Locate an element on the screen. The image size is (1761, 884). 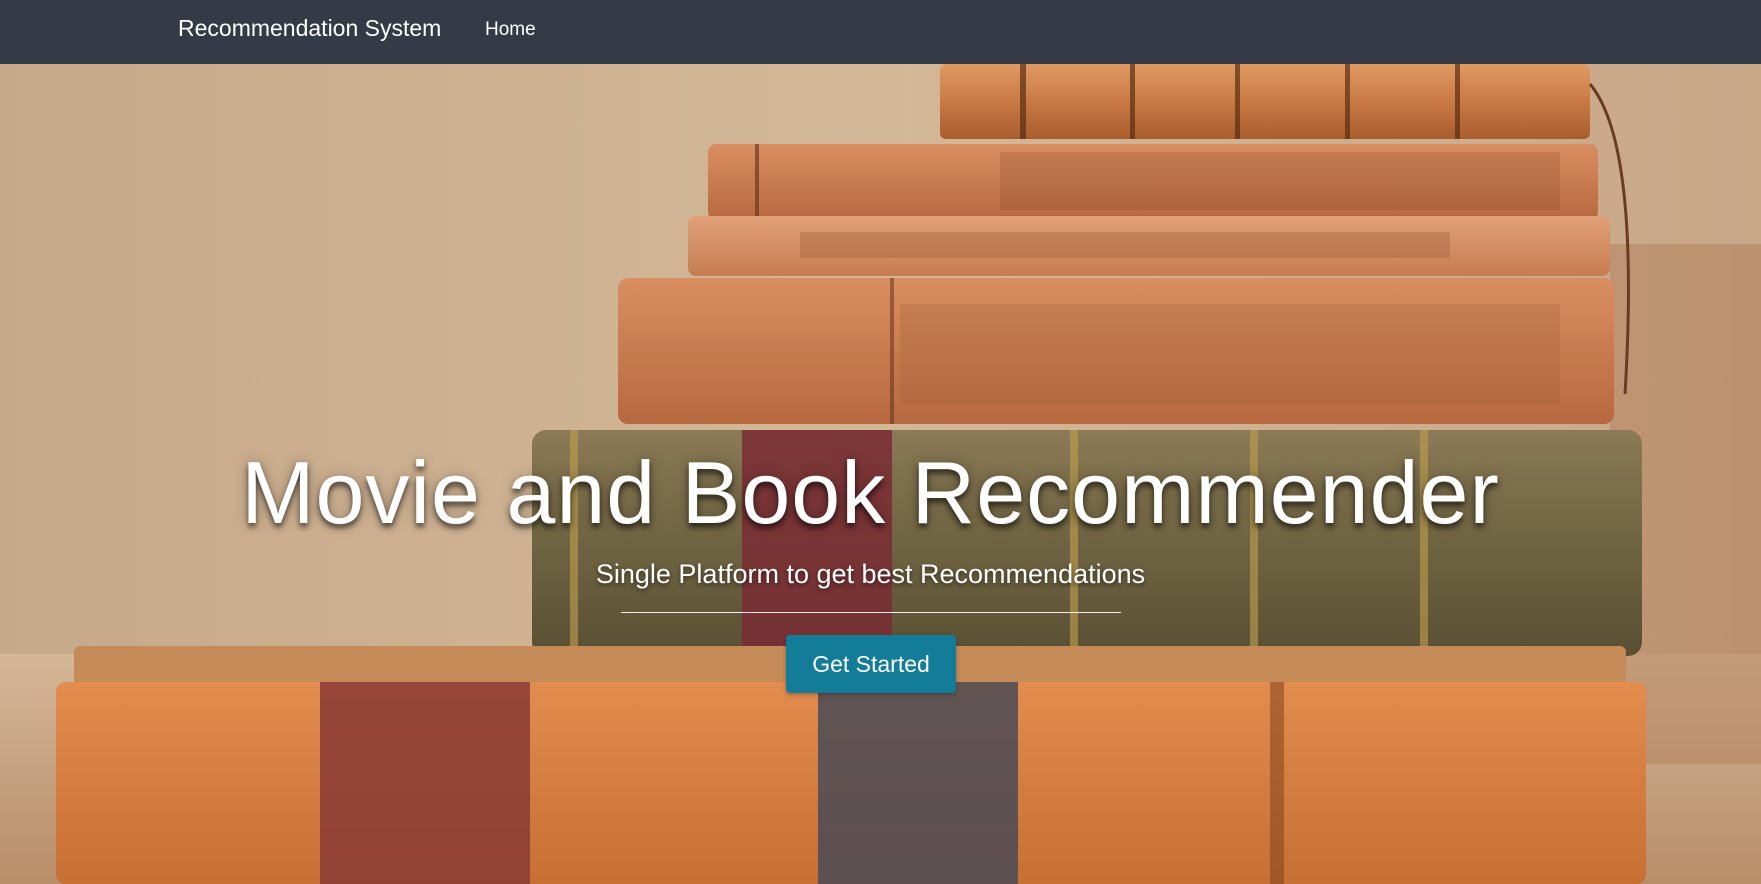
get-started-button: Get Started is located at coordinates (871, 664).